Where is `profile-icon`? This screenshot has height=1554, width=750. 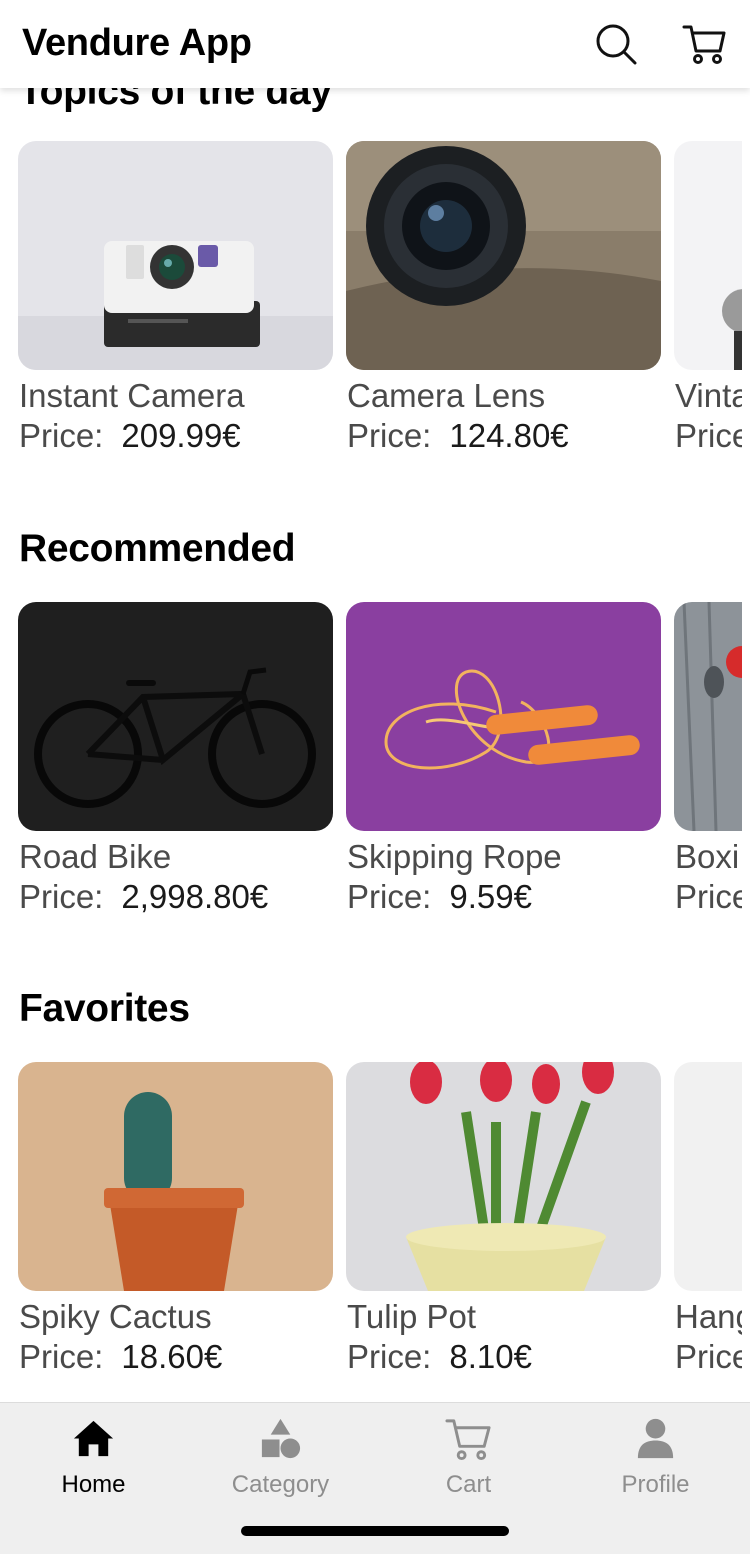
profile-icon is located at coordinates (655, 1438).